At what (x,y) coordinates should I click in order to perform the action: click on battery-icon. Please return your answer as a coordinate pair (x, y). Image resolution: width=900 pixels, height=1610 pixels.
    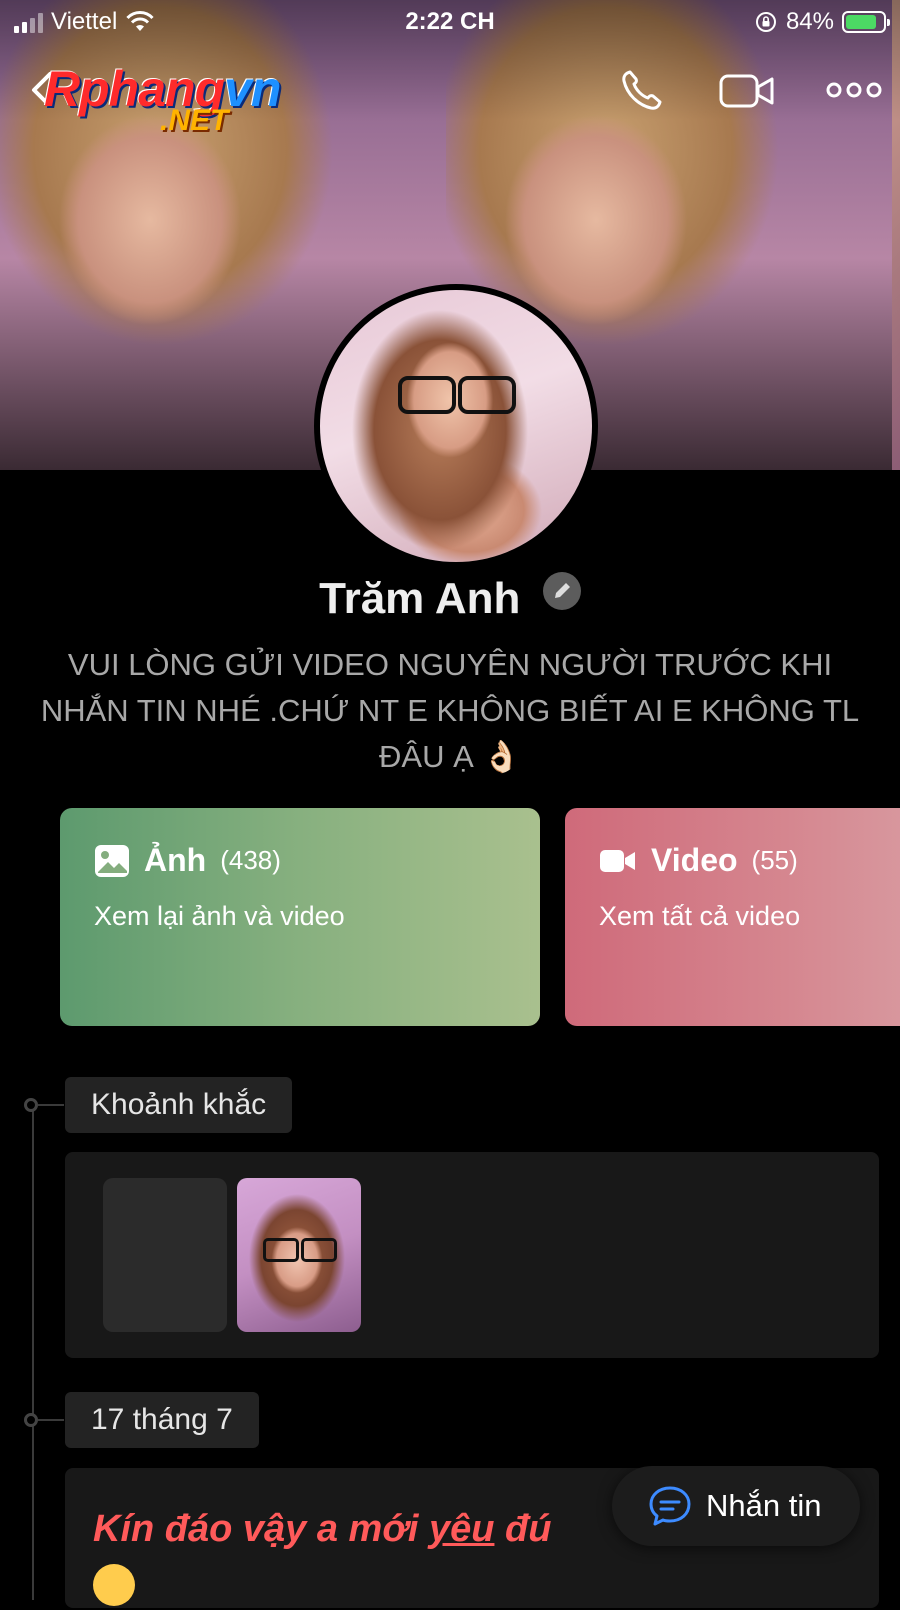
    Looking at the image, I should click on (866, 22).